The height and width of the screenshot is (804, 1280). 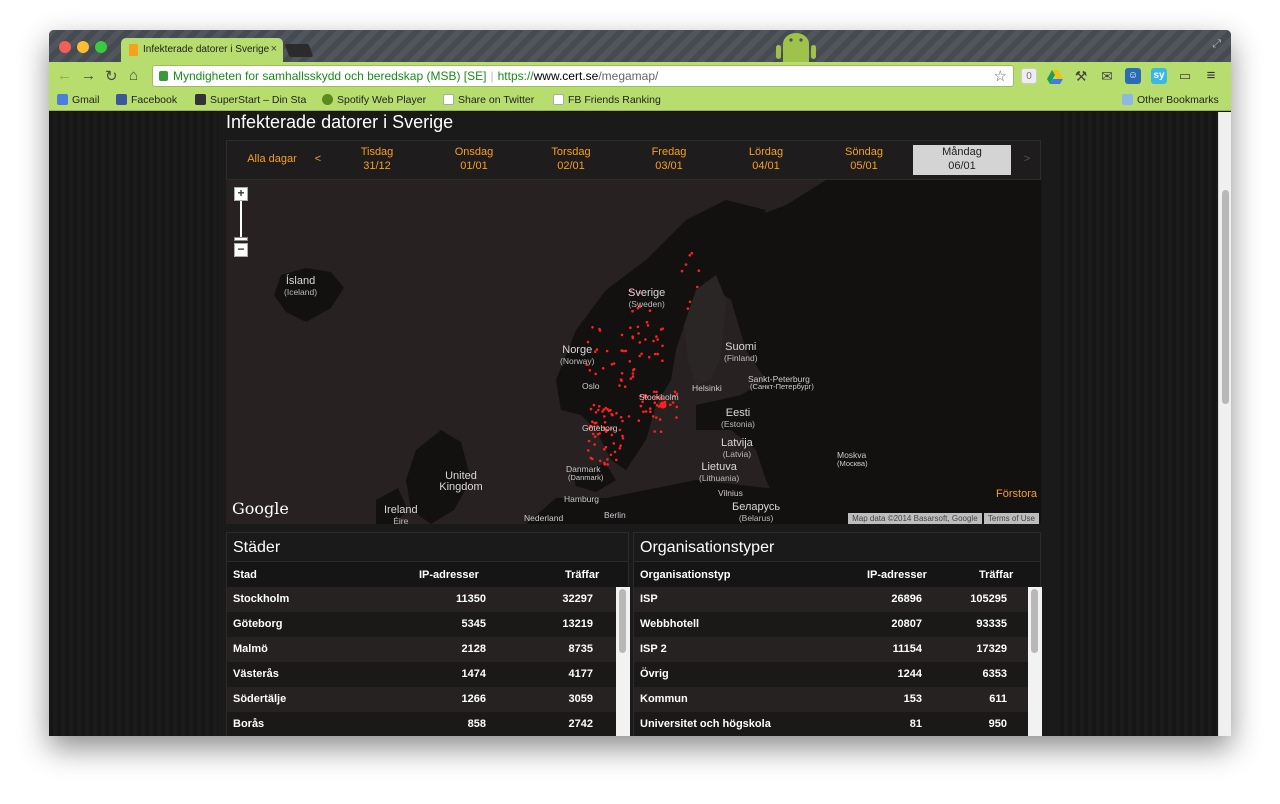 What do you see at coordinates (473, 649) in the screenshot?
I see `cell-ip: 2128` at bounding box center [473, 649].